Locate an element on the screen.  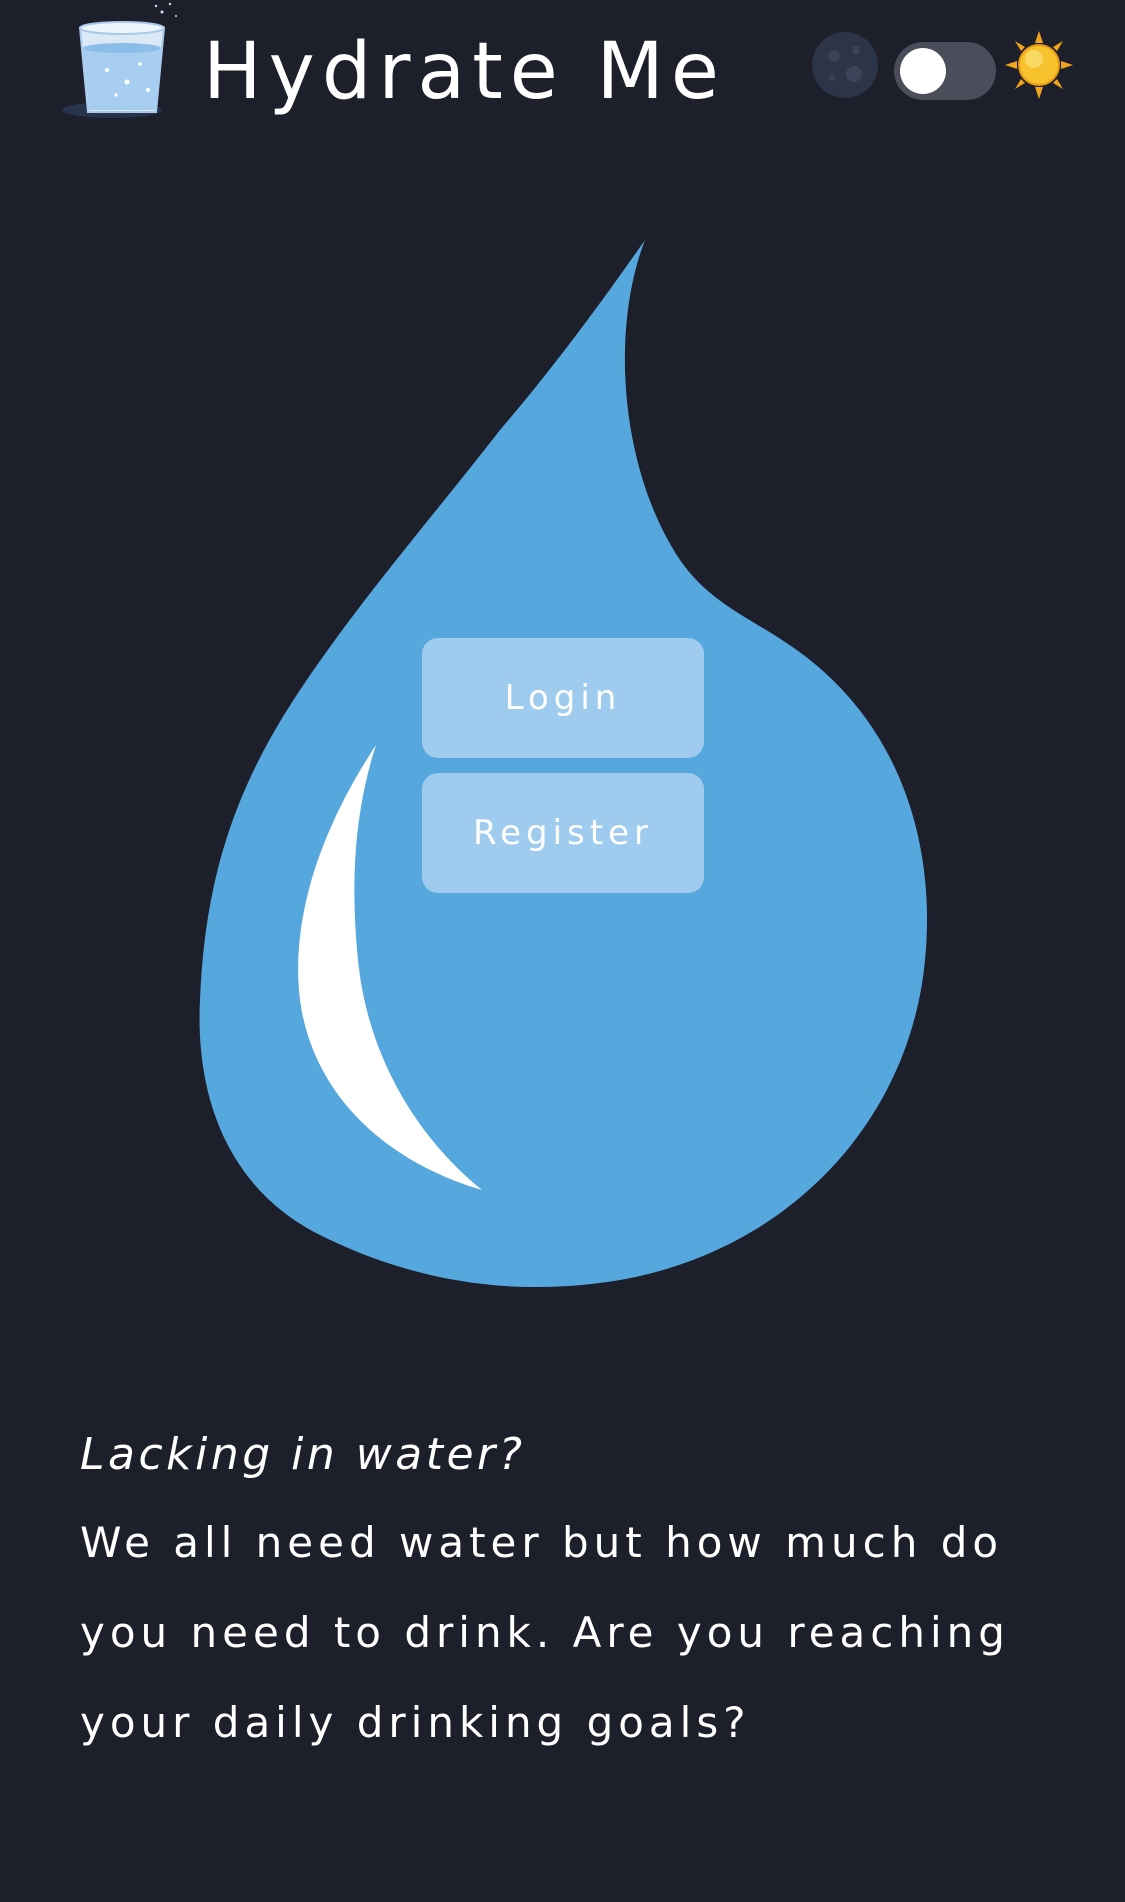
intro-heading: Lacking in water? is located at coordinates (303, 1454).